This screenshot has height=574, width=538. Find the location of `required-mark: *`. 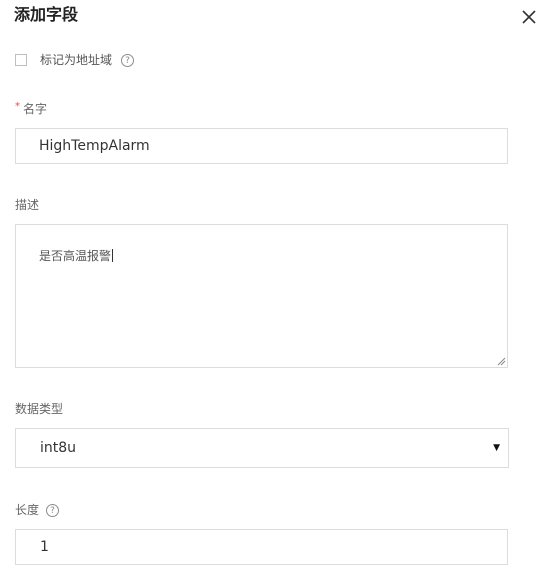

required-mark: * is located at coordinates (17, 106).